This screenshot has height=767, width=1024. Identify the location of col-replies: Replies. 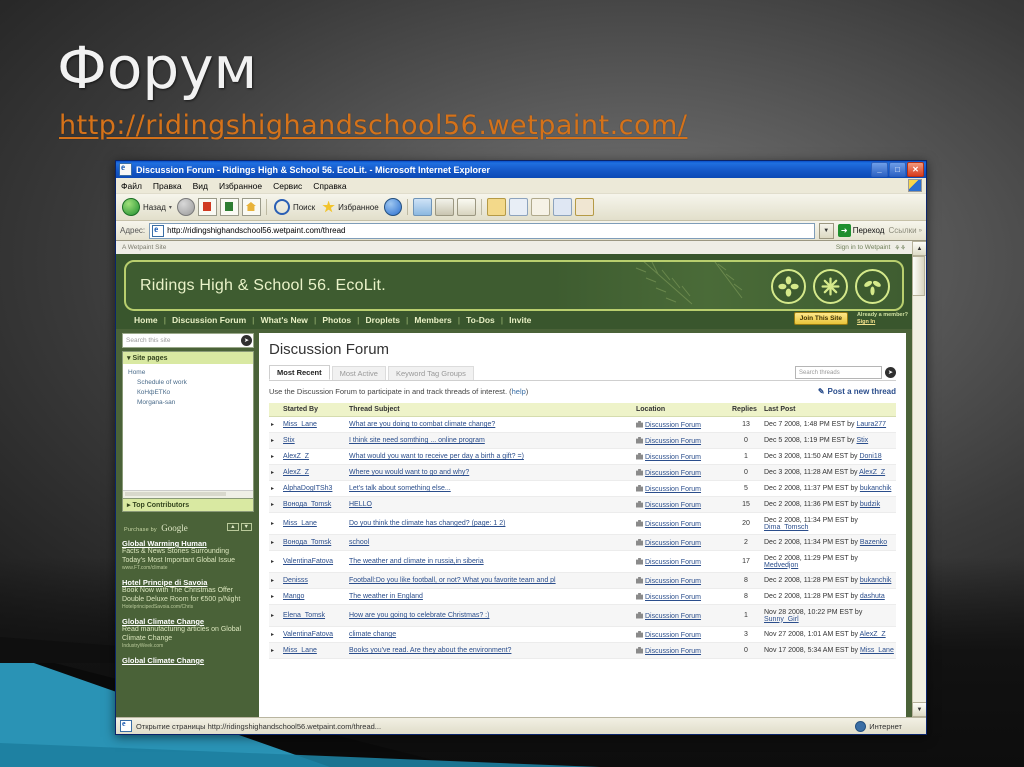
(746, 410).